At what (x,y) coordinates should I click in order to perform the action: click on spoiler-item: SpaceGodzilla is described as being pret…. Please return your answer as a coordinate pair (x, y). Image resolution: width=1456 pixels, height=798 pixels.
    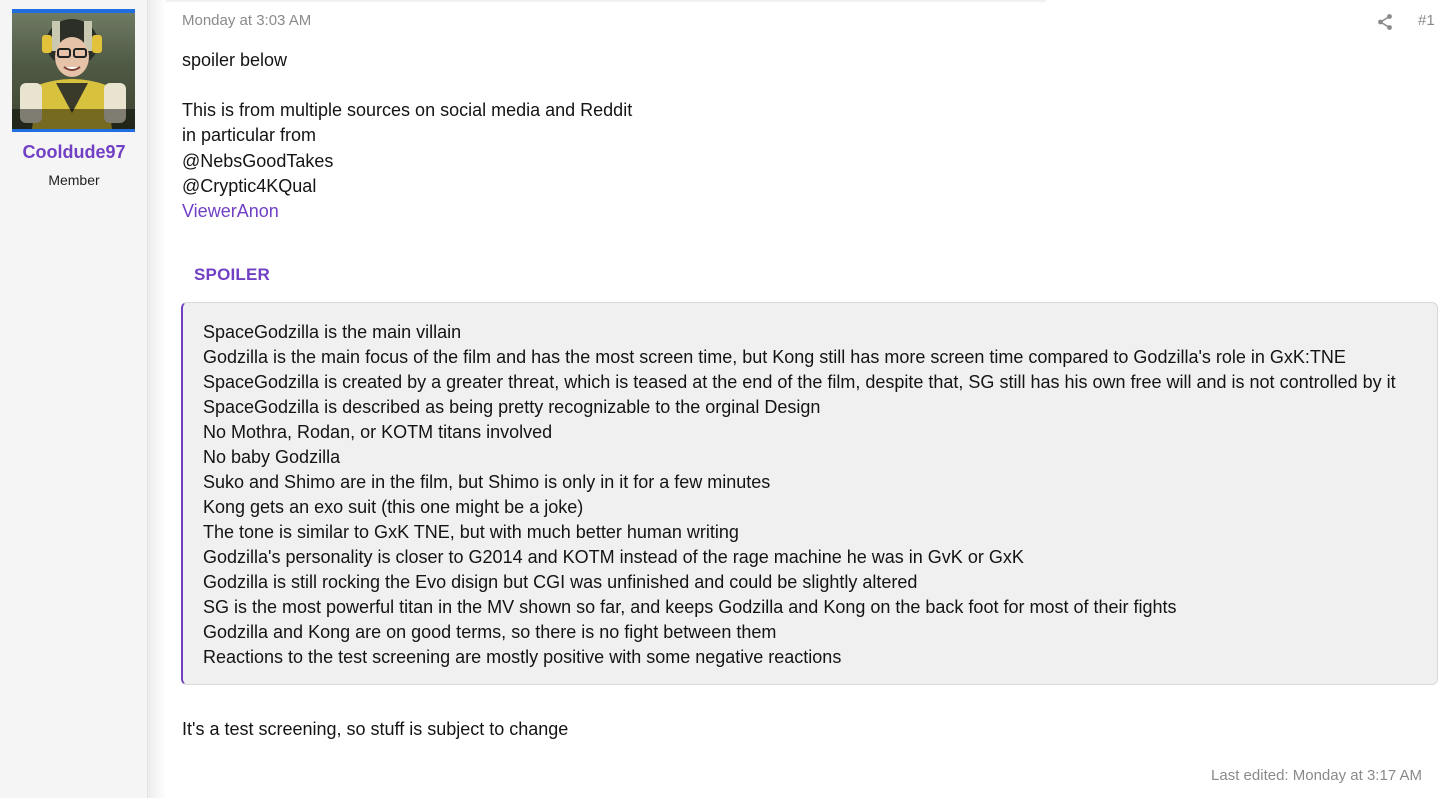
    Looking at the image, I should click on (512, 407).